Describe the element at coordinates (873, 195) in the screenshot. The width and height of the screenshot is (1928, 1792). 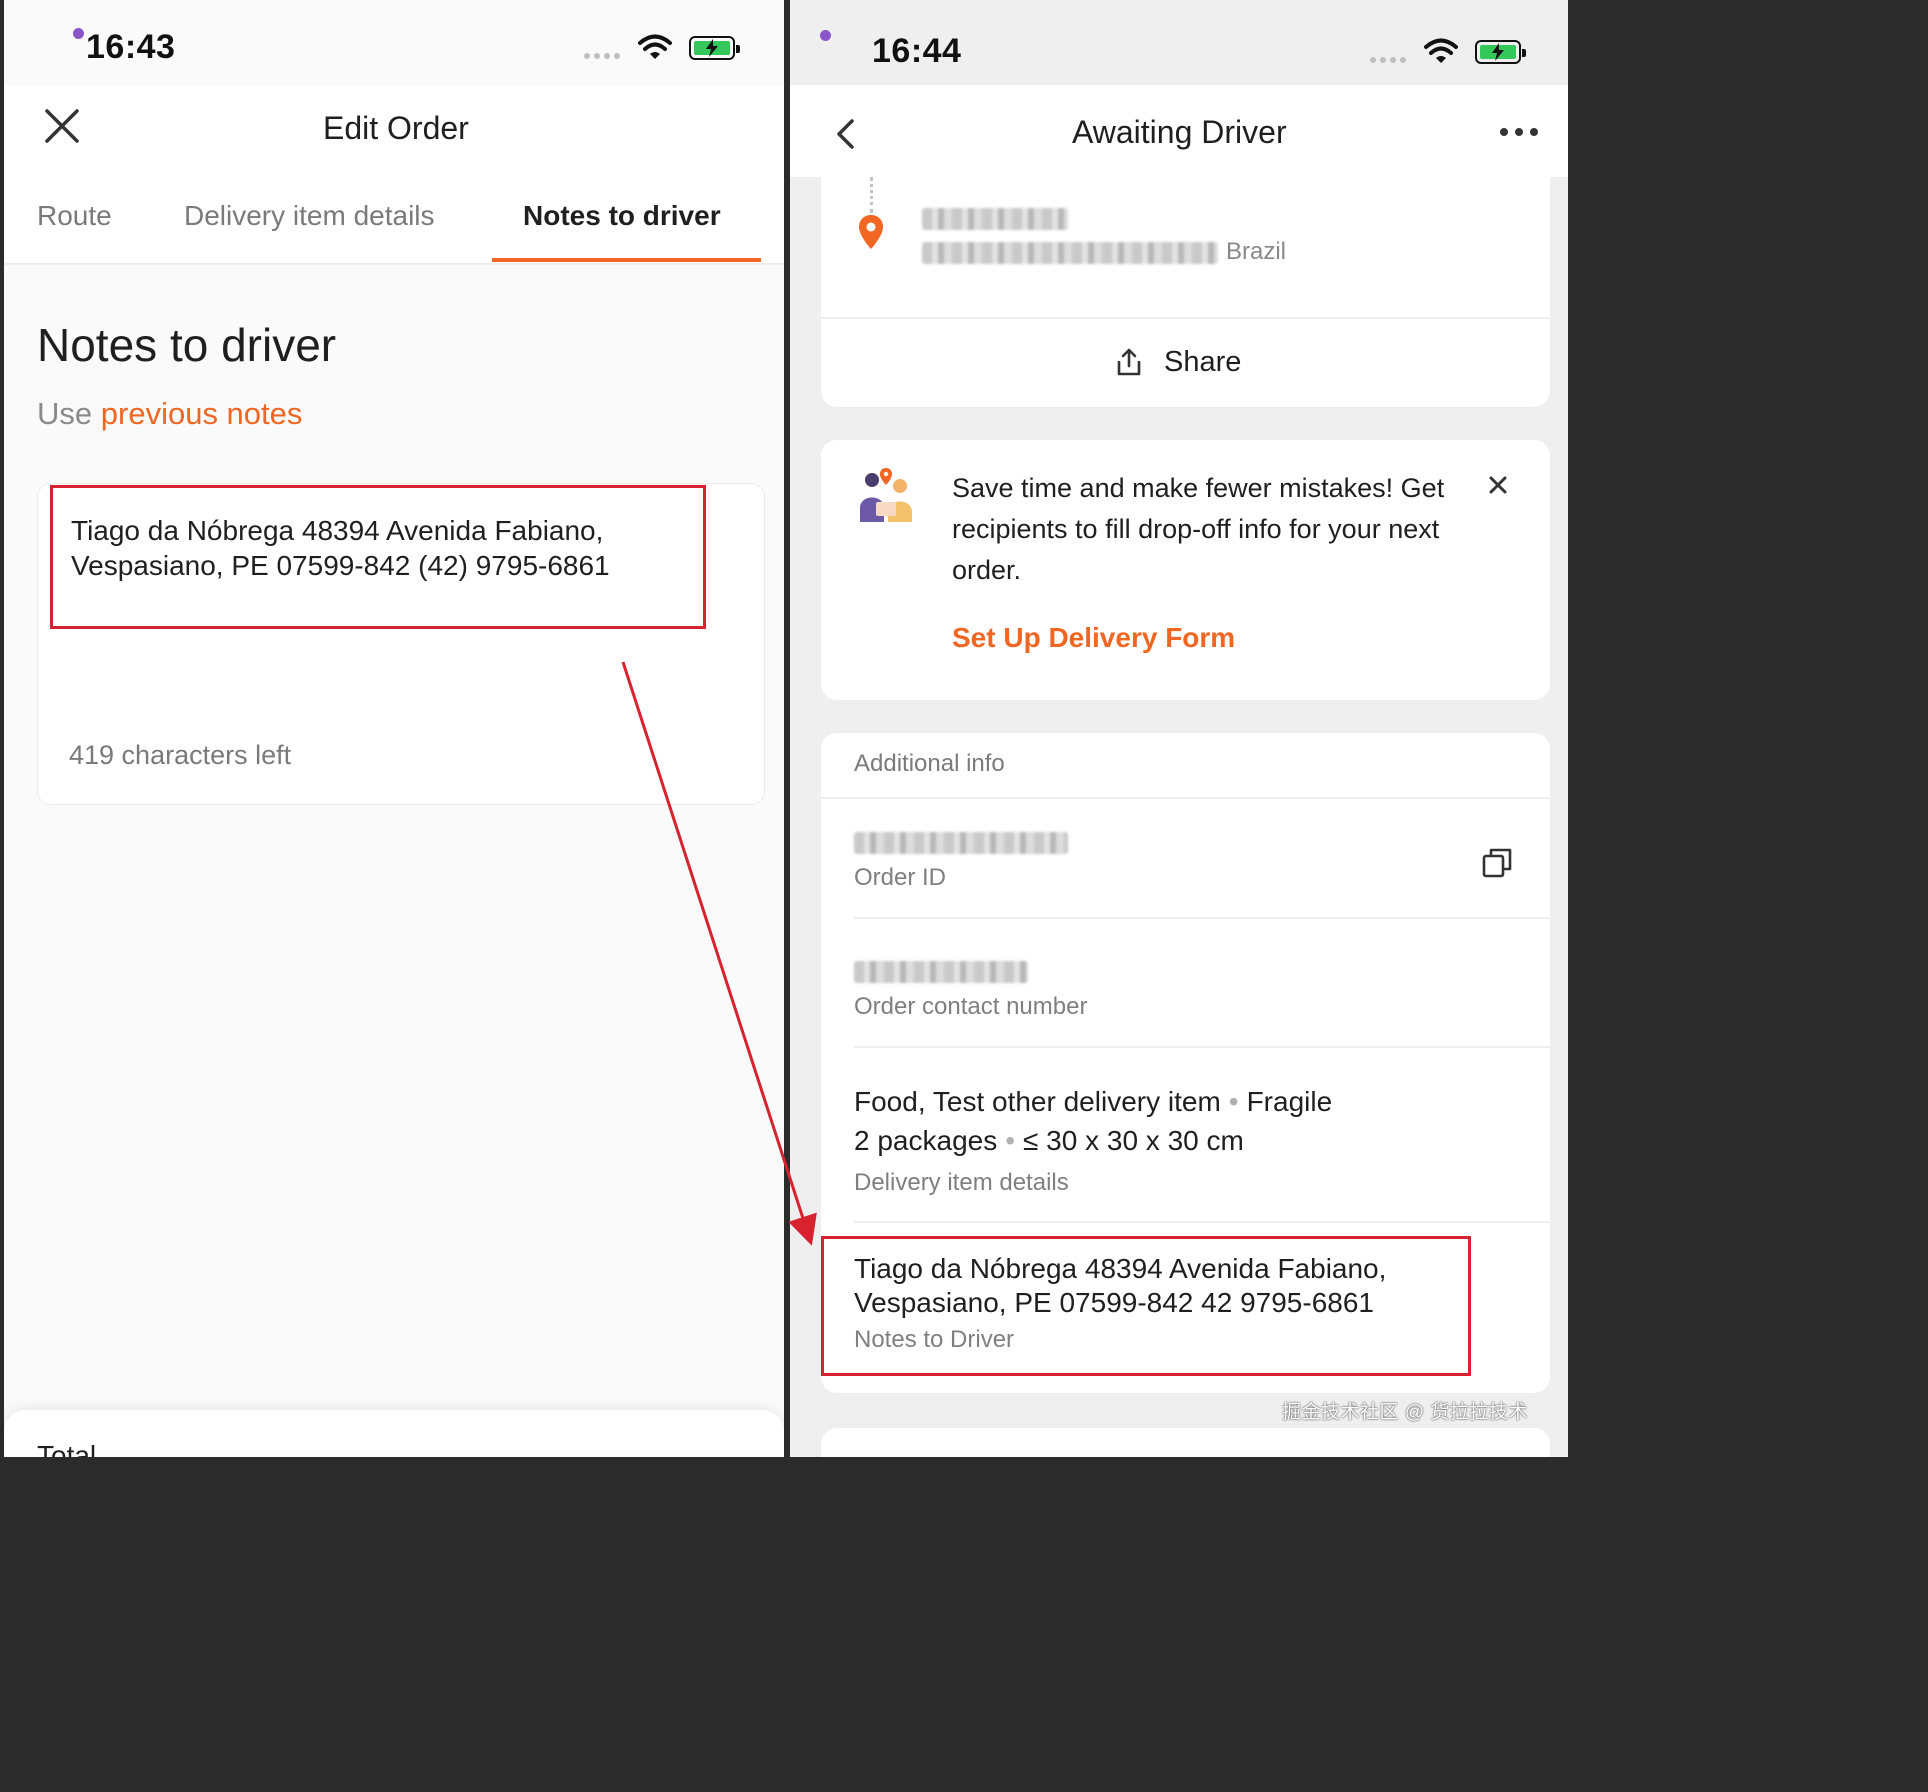
I see `route-connector-line` at that location.